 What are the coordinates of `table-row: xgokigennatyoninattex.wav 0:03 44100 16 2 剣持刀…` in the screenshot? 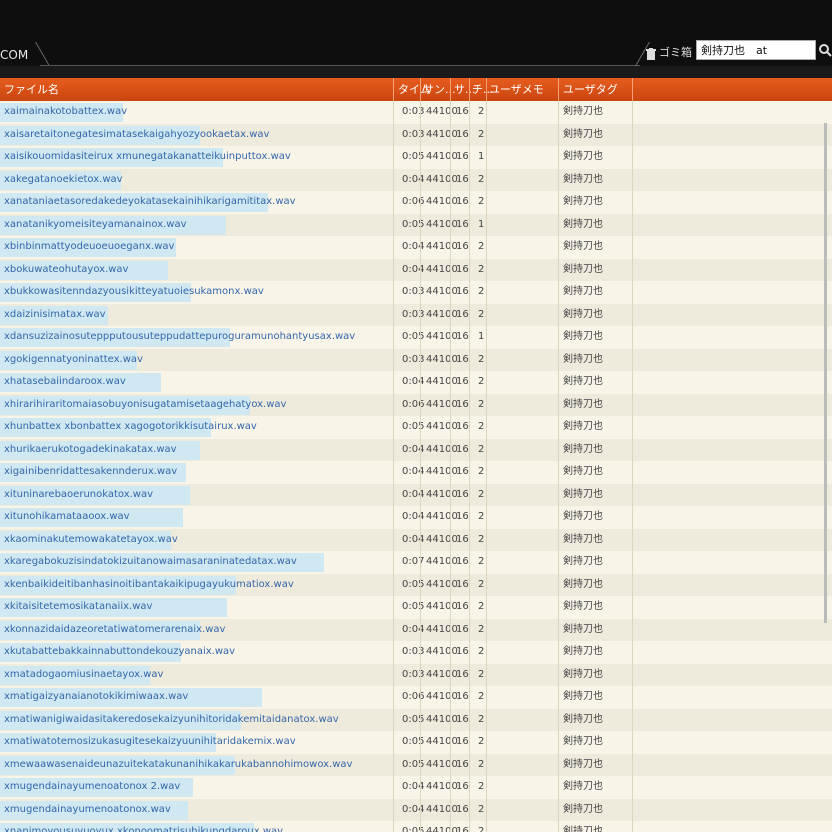 It's located at (416, 359).